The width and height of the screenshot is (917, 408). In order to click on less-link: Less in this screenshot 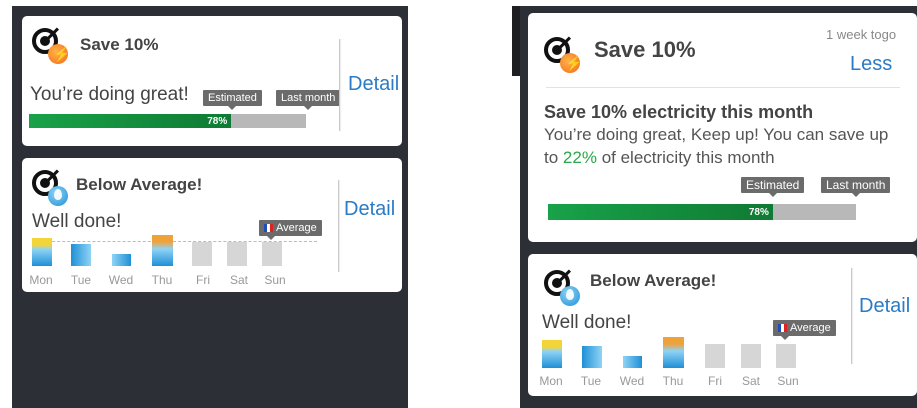, I will do `click(871, 64)`.